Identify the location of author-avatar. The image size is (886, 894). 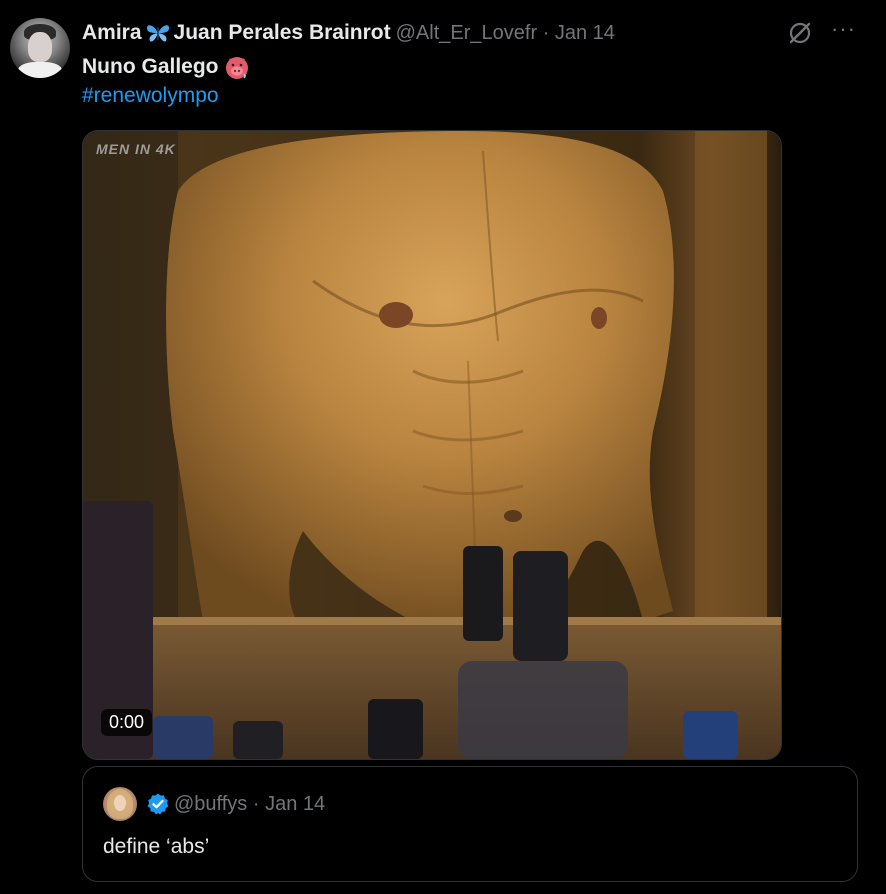
(40, 48).